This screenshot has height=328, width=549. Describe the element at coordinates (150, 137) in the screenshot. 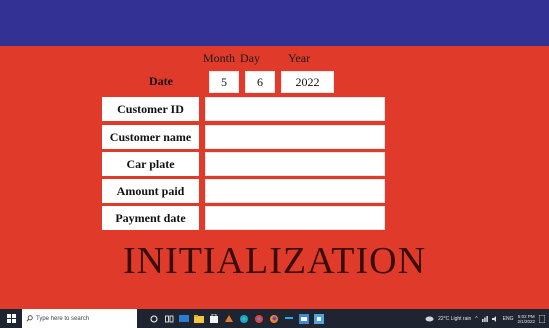

I see `customer-name-label: Customer name` at that location.